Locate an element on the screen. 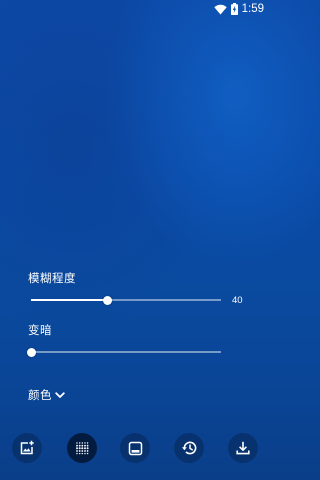  download-icon is located at coordinates (243, 448).